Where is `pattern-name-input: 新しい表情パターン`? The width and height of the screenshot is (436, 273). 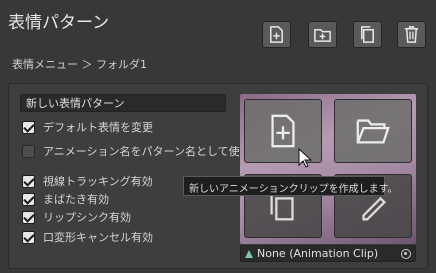
pattern-name-input: 新しい表情パターン is located at coordinates (123, 103).